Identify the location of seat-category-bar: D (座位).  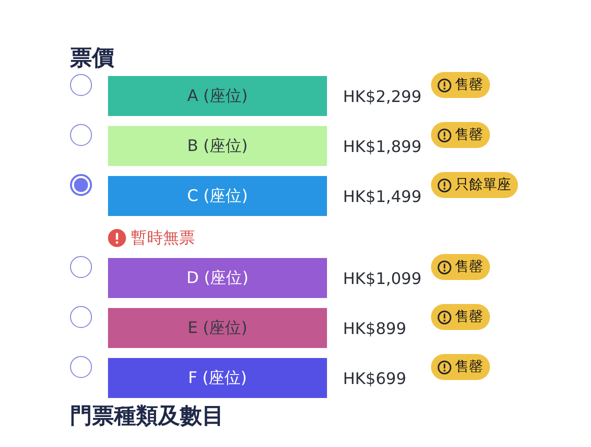
(217, 278).